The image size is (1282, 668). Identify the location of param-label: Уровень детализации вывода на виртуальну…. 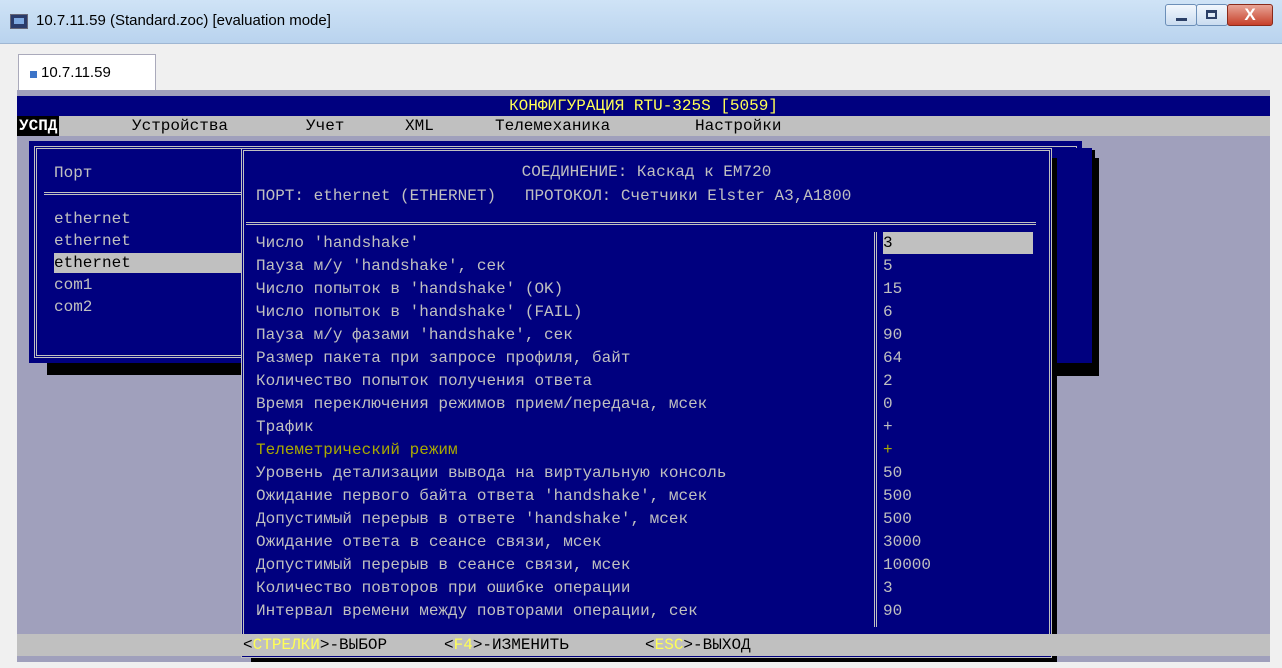
(491, 473).